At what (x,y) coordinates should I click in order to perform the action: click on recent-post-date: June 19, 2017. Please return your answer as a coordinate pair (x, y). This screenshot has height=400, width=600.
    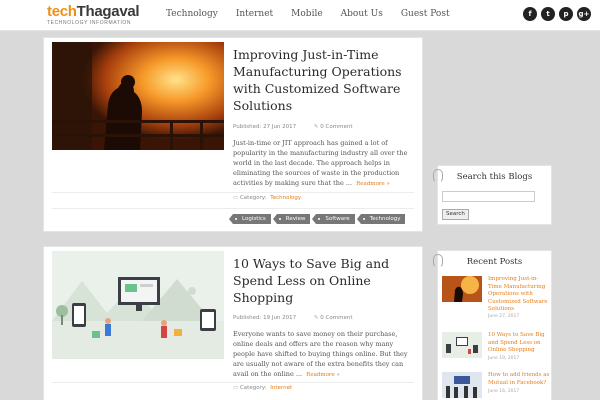
    Looking at the image, I should click on (504, 358).